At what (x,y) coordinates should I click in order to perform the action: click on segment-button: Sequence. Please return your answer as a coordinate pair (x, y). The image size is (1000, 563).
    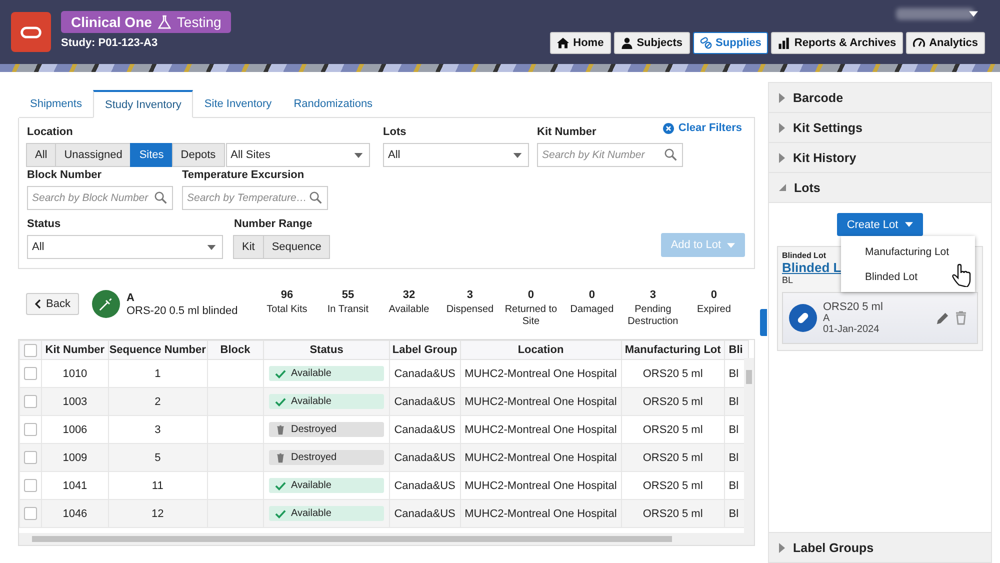
    Looking at the image, I should click on (296, 247).